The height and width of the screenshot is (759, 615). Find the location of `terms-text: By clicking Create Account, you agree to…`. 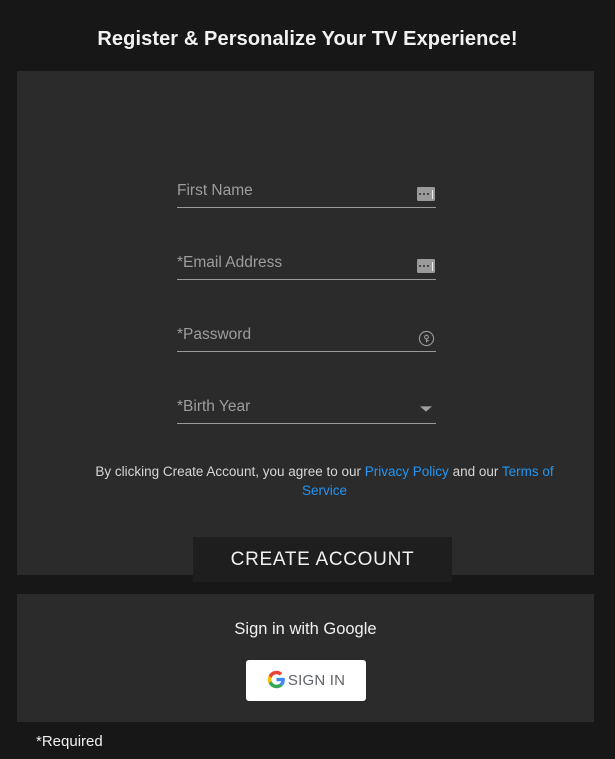

terms-text: By clicking Create Account, you agree to… is located at coordinates (324, 481).